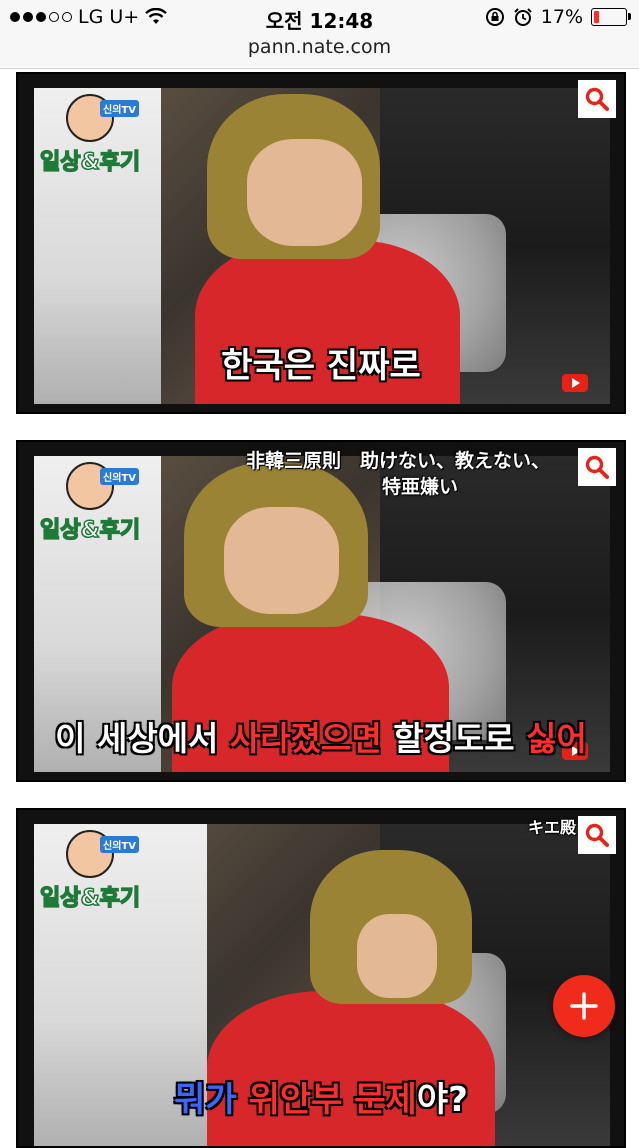 Image resolution: width=639 pixels, height=1148 pixels. I want to click on status-right: 17%, so click(558, 17).